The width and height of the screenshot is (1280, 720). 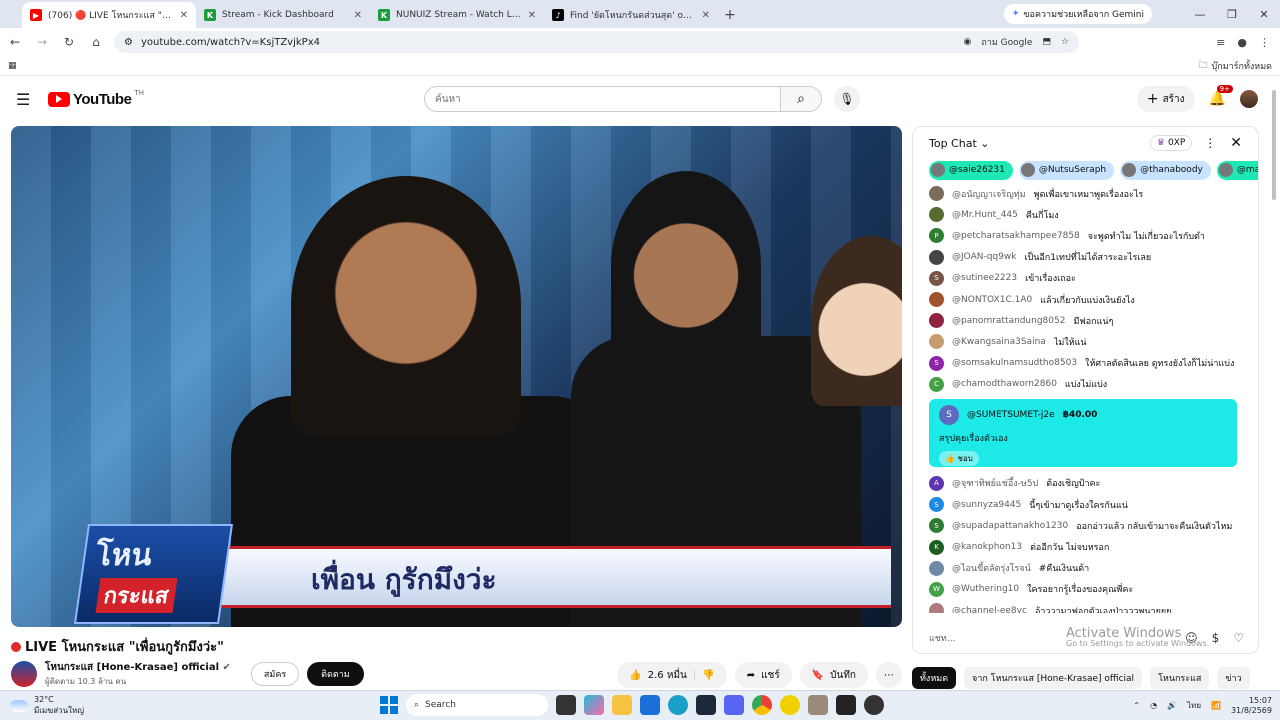 What do you see at coordinates (1210, 143) in the screenshot?
I see `chat-more-icon: ⋮` at bounding box center [1210, 143].